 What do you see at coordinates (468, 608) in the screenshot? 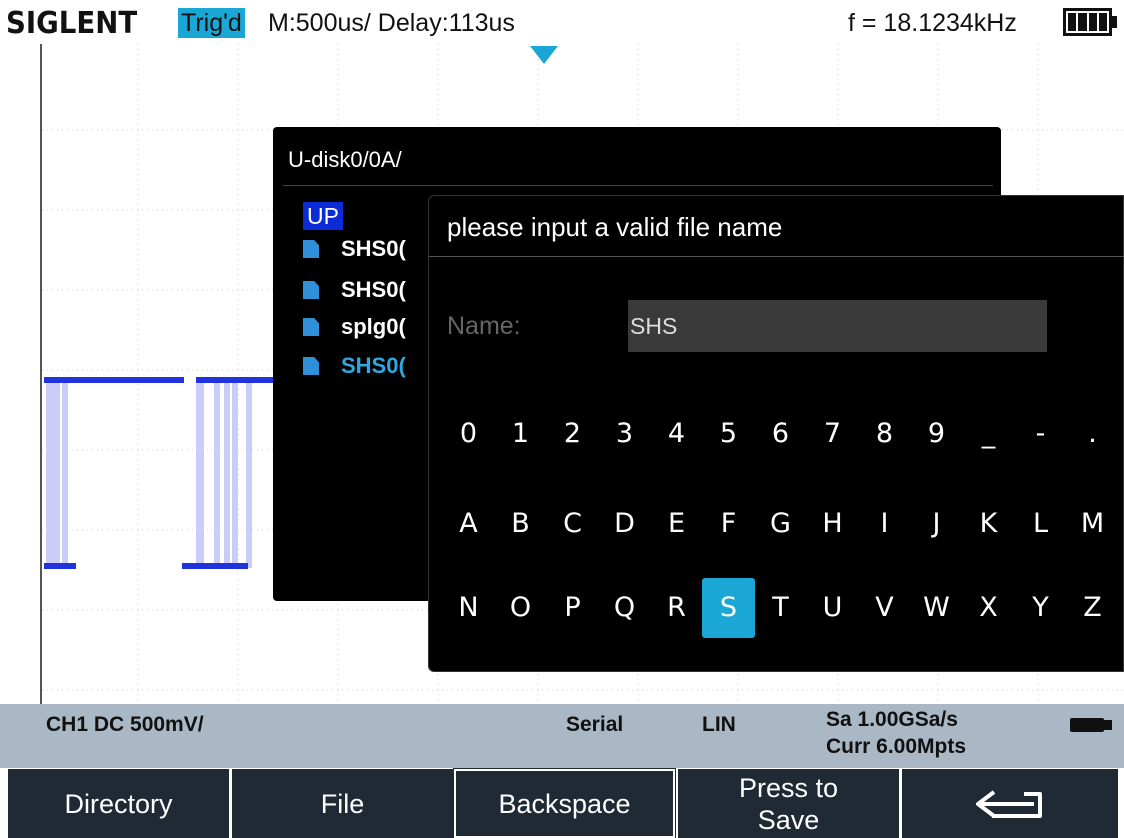
I see `key-n: N` at bounding box center [468, 608].